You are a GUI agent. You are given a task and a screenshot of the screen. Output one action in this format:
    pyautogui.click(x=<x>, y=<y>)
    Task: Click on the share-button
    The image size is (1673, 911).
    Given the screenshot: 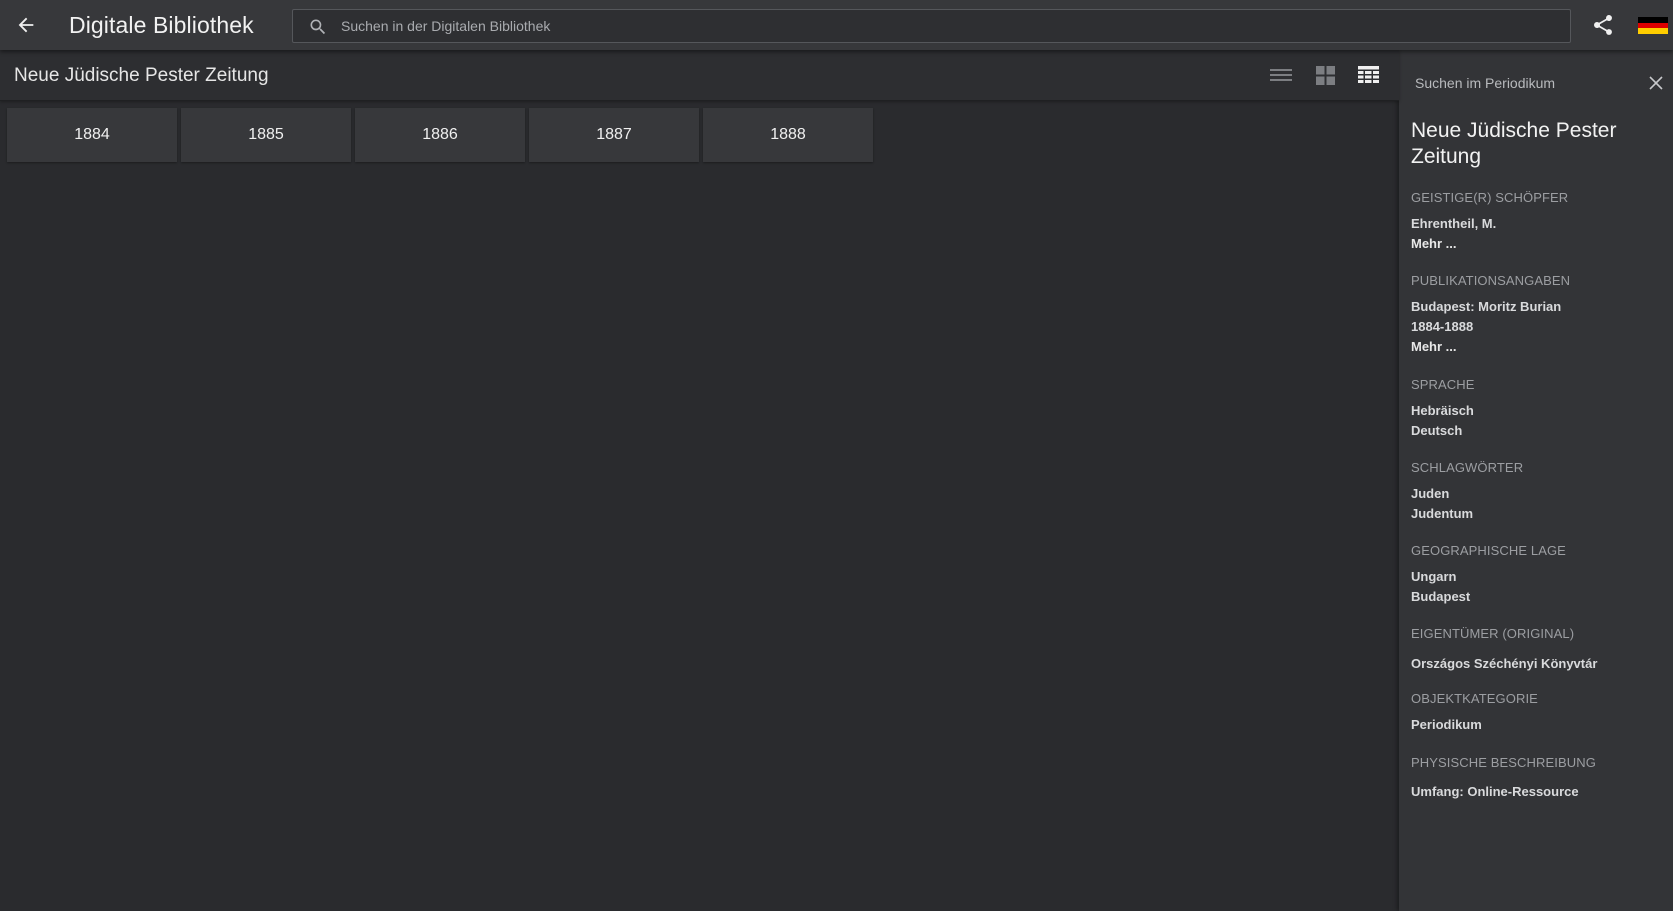 What is the action you would take?
    pyautogui.click(x=1603, y=25)
    